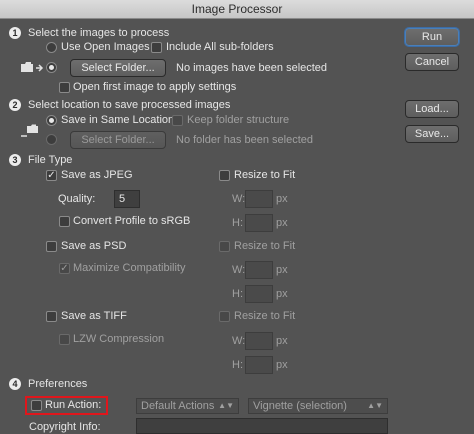 The image size is (474, 434). I want to click on psd-width-unit: px, so click(282, 270).